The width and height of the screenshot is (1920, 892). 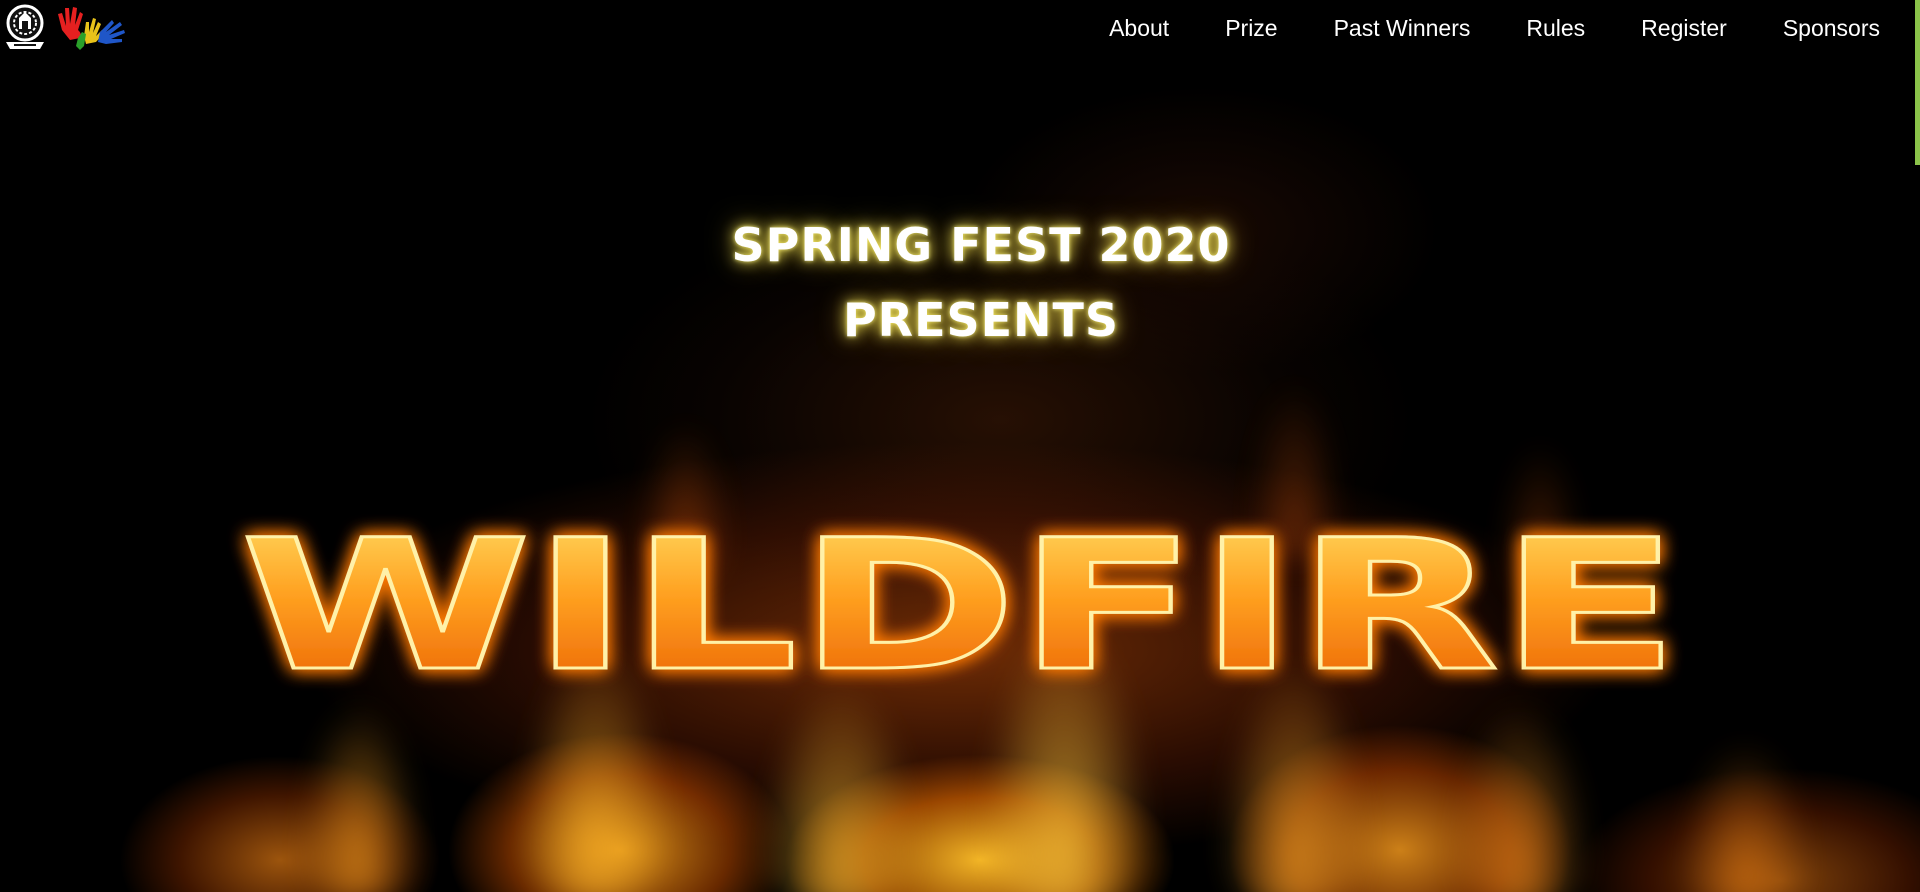 I want to click on nav-prize: Prize, so click(x=1251, y=28).